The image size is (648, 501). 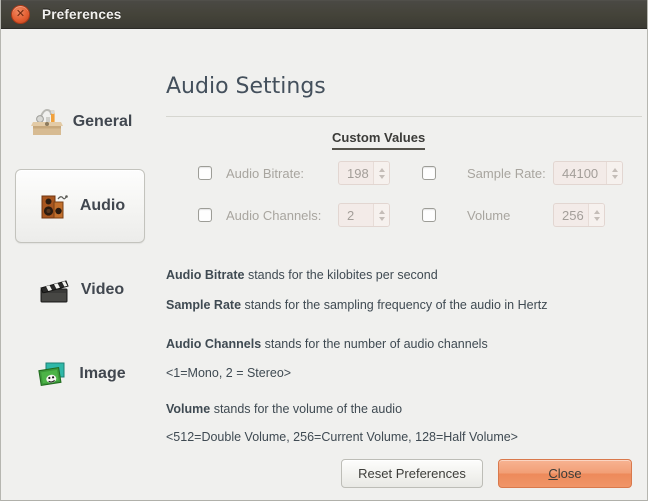 What do you see at coordinates (205, 215) in the screenshot?
I see `audio-channels-checkbox` at bounding box center [205, 215].